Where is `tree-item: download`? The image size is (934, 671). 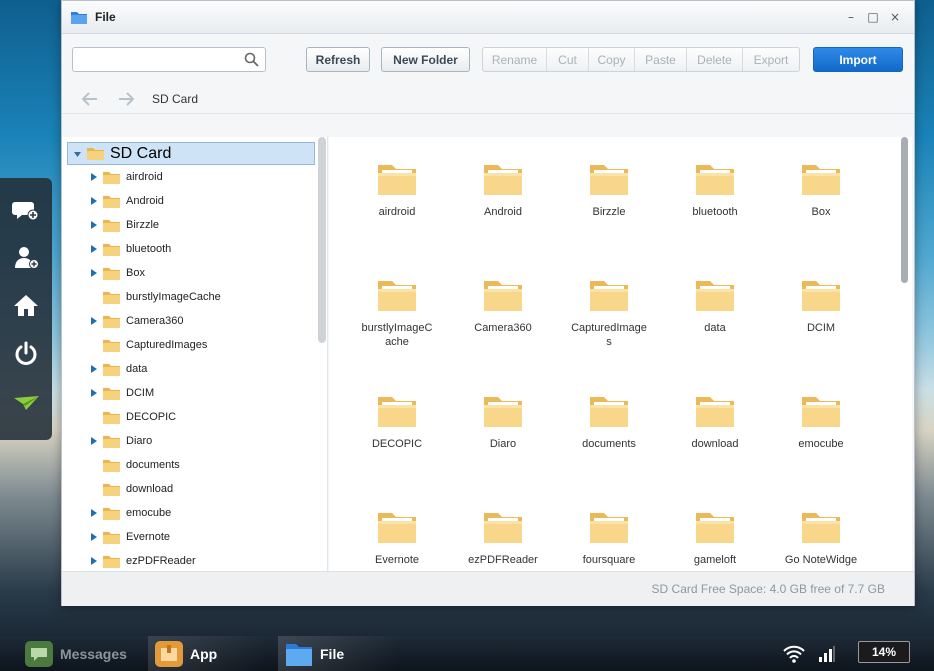
tree-item: download is located at coordinates (117, 489).